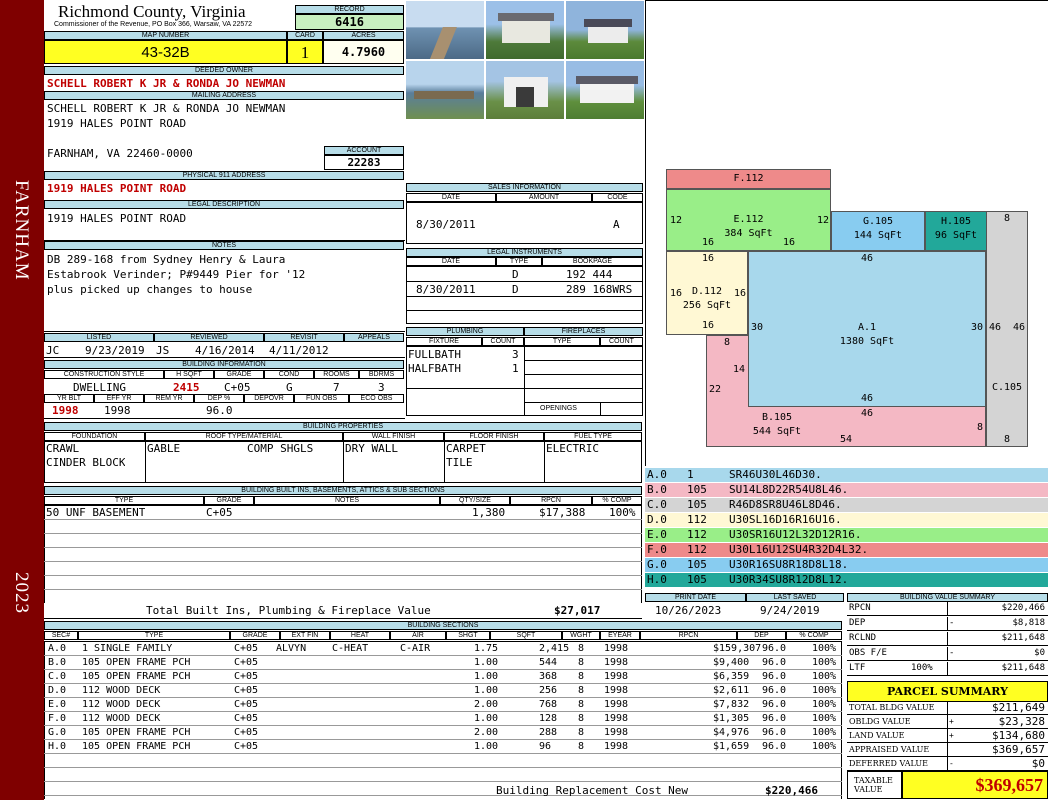 This screenshot has height=800, width=1050. What do you see at coordinates (980, 427) in the screenshot?
I see `dim-label: 8` at bounding box center [980, 427].